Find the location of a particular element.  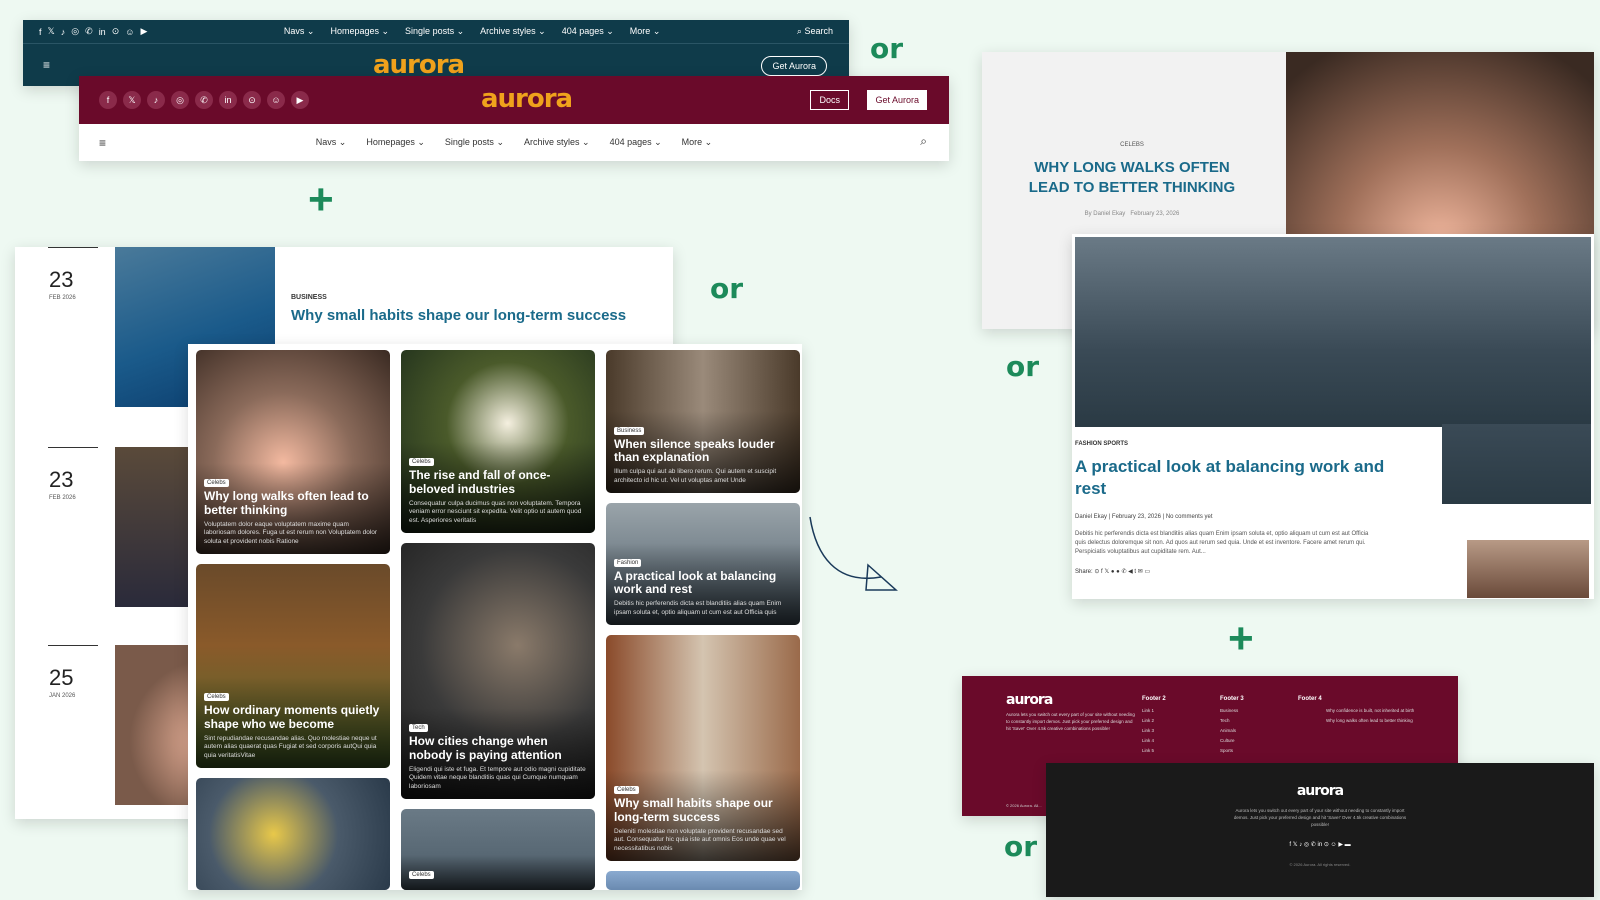

footer-column-title: Footer 2 is located at coordinates (1154, 699).